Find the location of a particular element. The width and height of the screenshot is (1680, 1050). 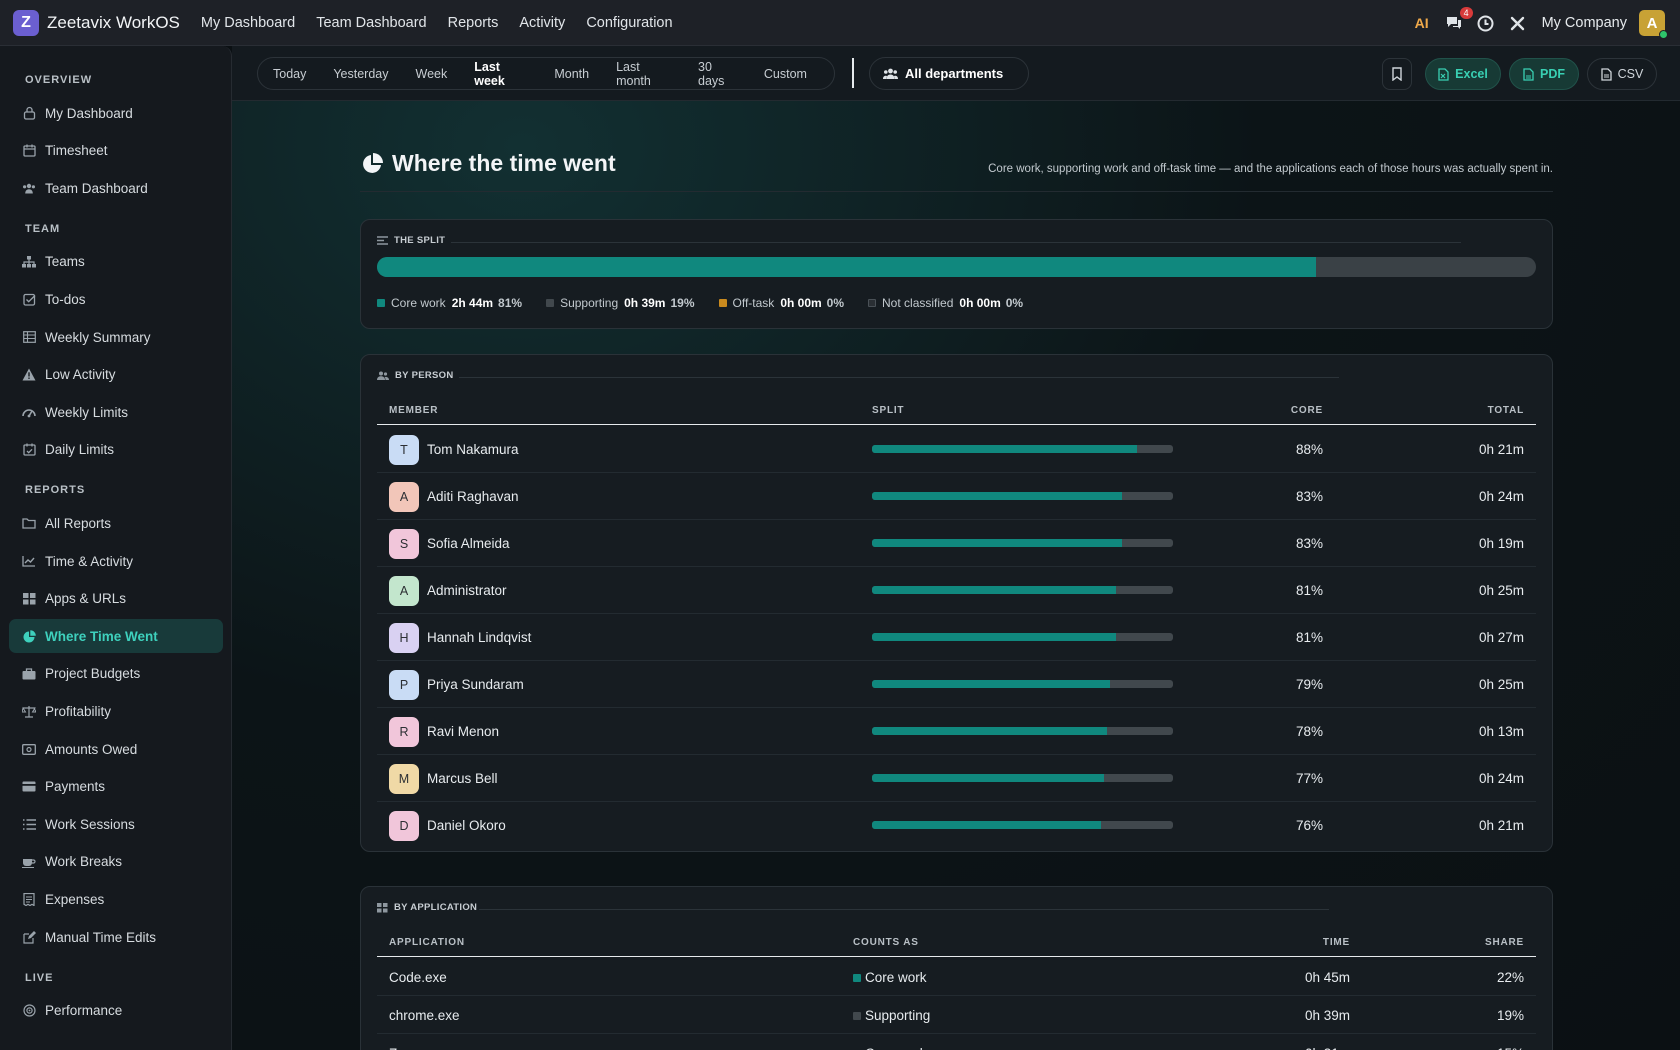

col-split: SPLIT is located at coordinates (888, 410).